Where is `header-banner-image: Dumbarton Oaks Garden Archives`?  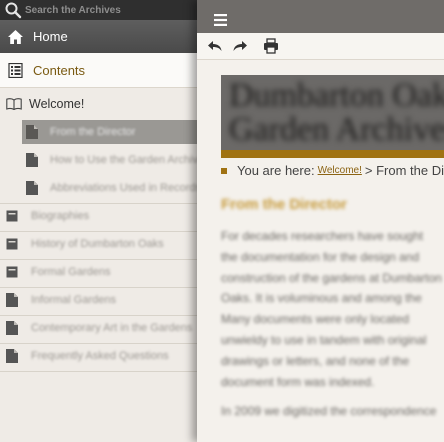 header-banner-image: Dumbarton Oaks Garden Archives is located at coordinates (332, 112).